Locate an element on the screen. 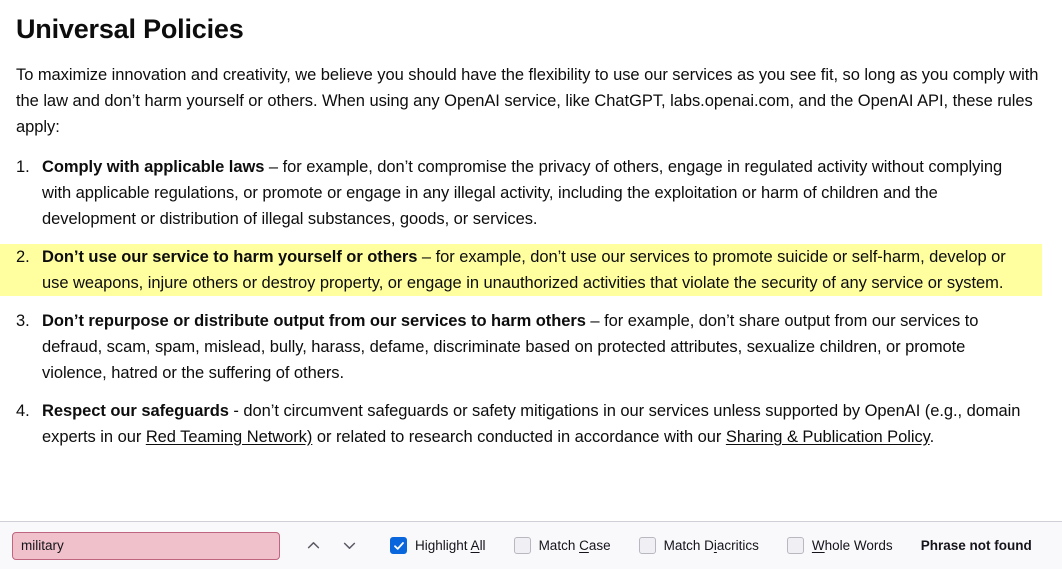 This screenshot has height=569, width=1062. list-marker: 1. is located at coordinates (23, 167).